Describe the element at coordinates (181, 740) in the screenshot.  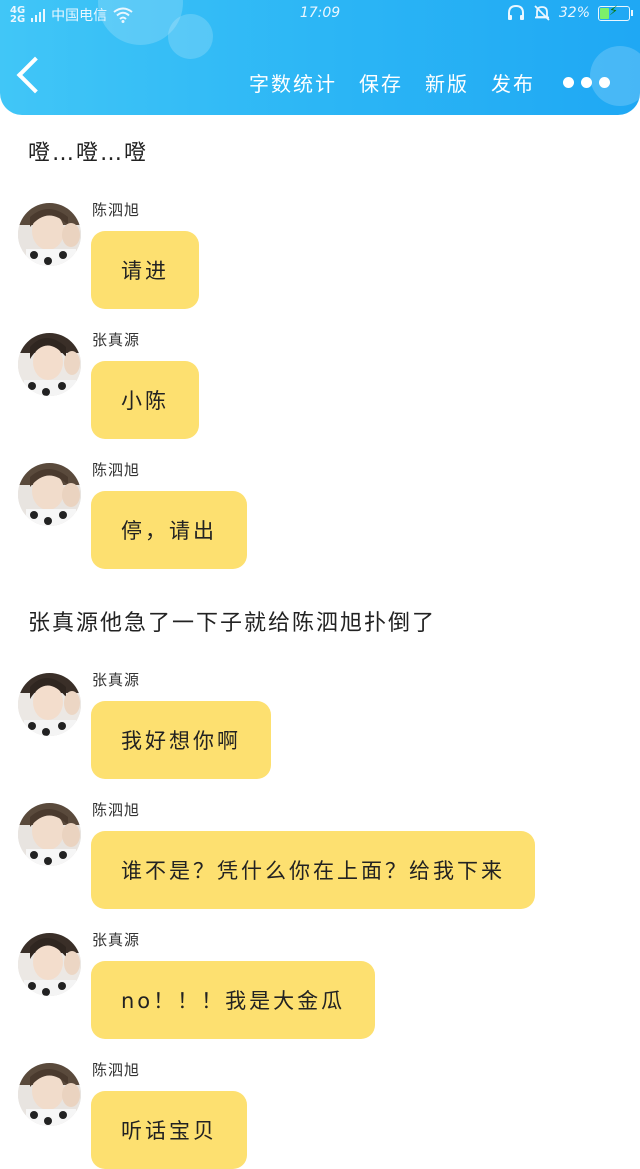
I see `message-bubble: 我好想你啊` at that location.